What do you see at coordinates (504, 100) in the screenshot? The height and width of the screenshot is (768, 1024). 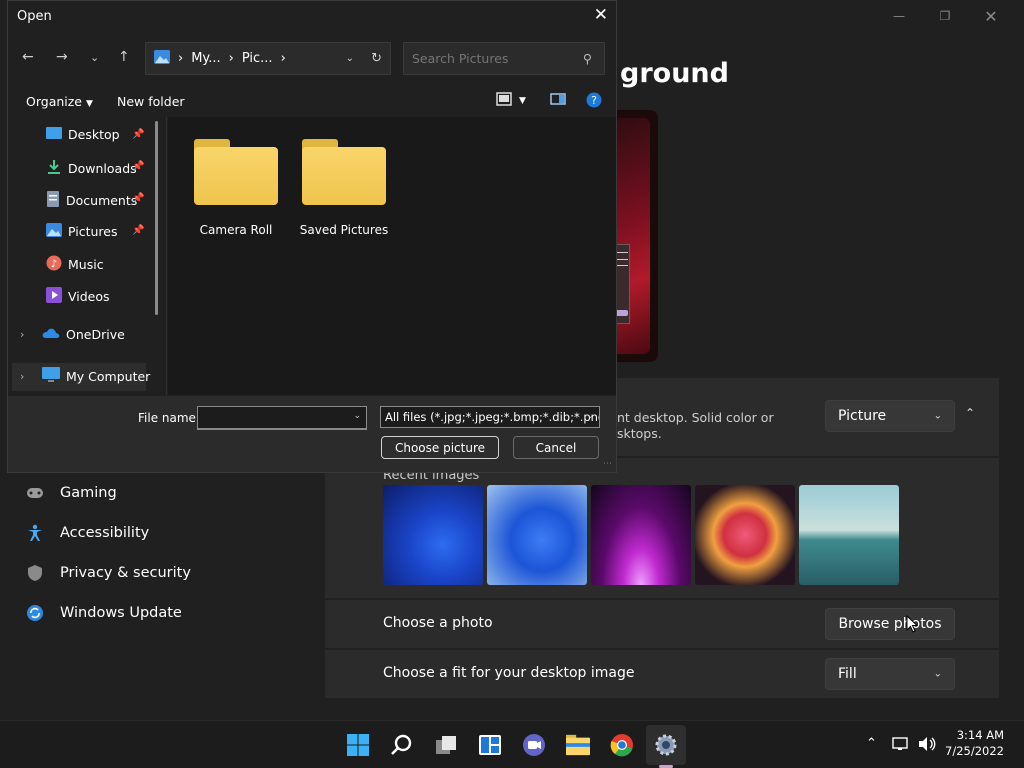 I see `view-icon` at bounding box center [504, 100].